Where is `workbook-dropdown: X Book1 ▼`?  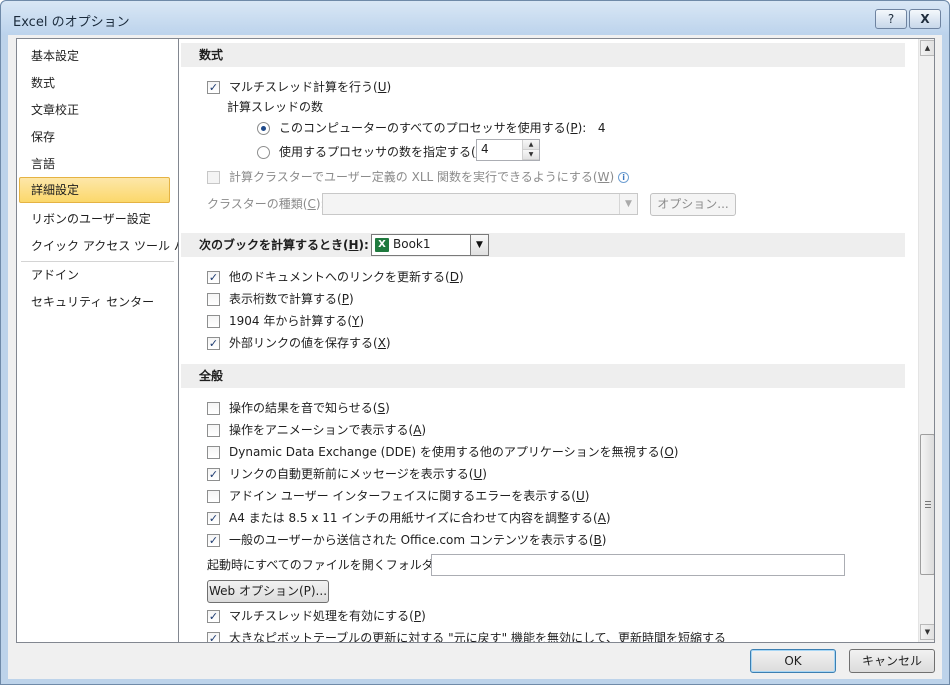 workbook-dropdown: X Book1 ▼ is located at coordinates (430, 245).